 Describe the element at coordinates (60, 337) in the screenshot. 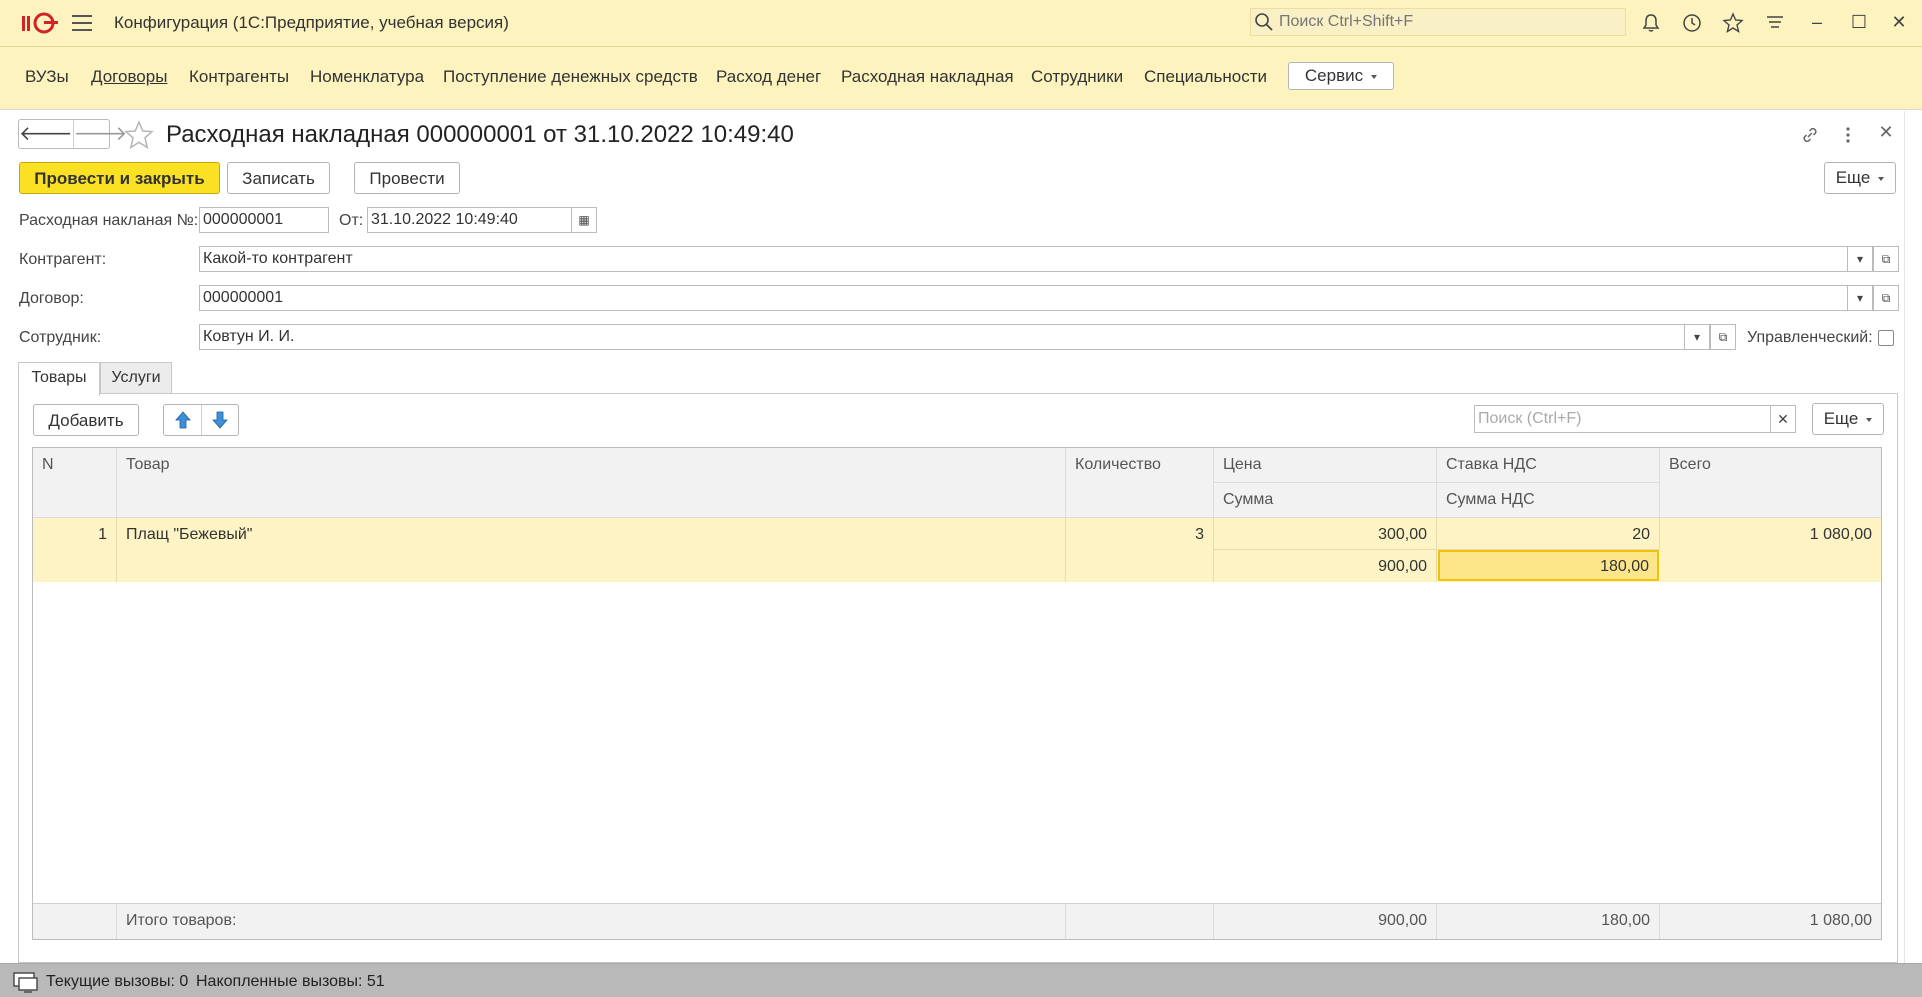

I see `employee-label: Сотрудник:` at that location.